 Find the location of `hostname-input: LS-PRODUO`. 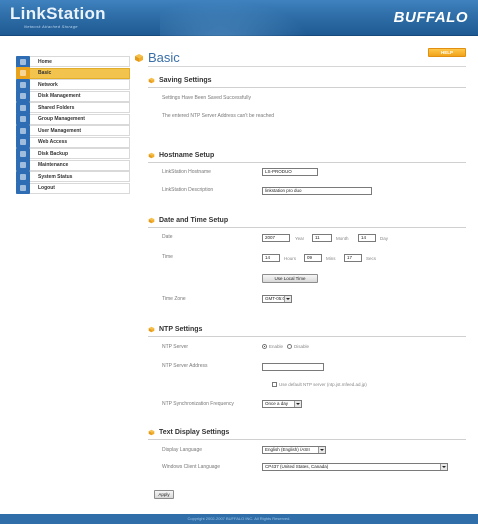

hostname-input: LS-PRODUO is located at coordinates (290, 172).